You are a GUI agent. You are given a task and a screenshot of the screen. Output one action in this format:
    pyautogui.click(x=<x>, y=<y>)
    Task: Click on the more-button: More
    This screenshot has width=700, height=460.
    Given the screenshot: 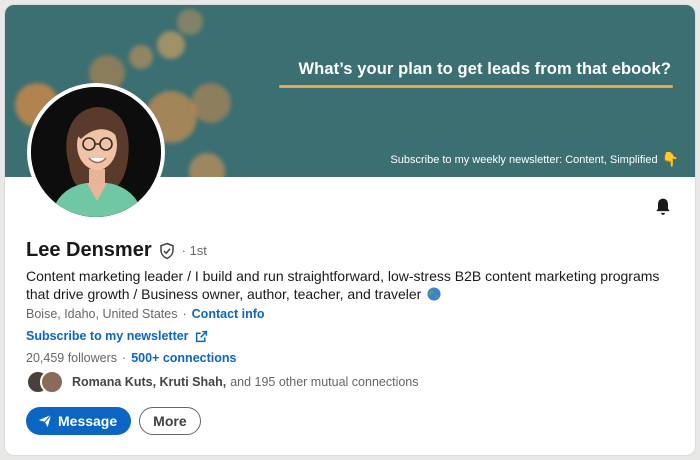 What is the action you would take?
    pyautogui.click(x=170, y=421)
    